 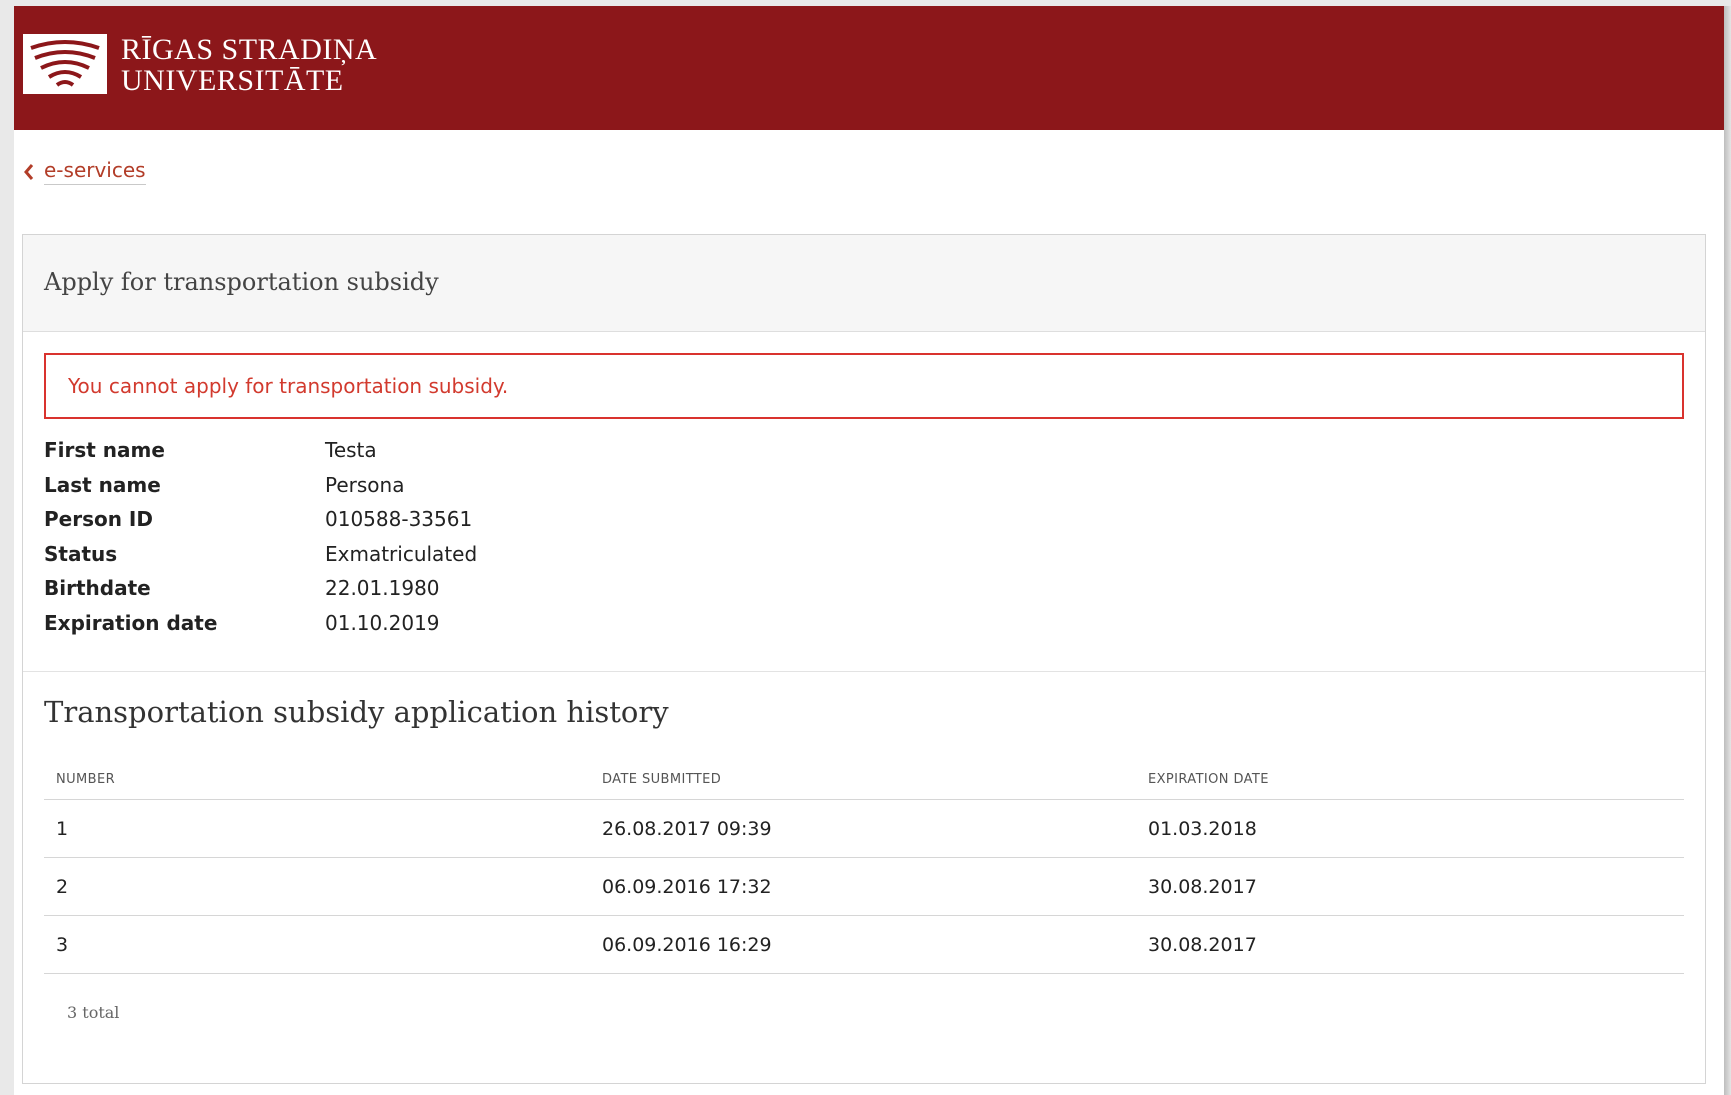 What do you see at coordinates (65, 64) in the screenshot?
I see `rsu-arches-logo-icon` at bounding box center [65, 64].